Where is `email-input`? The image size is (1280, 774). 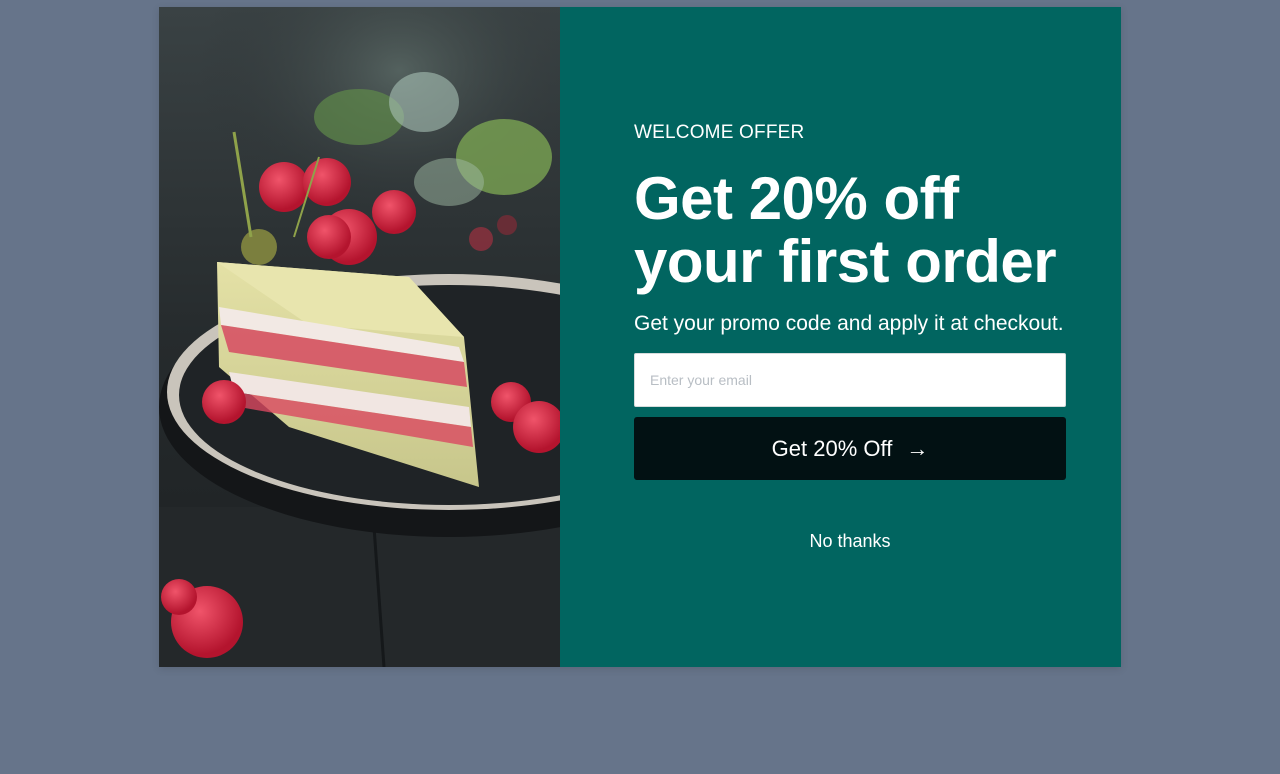
email-input is located at coordinates (850, 380).